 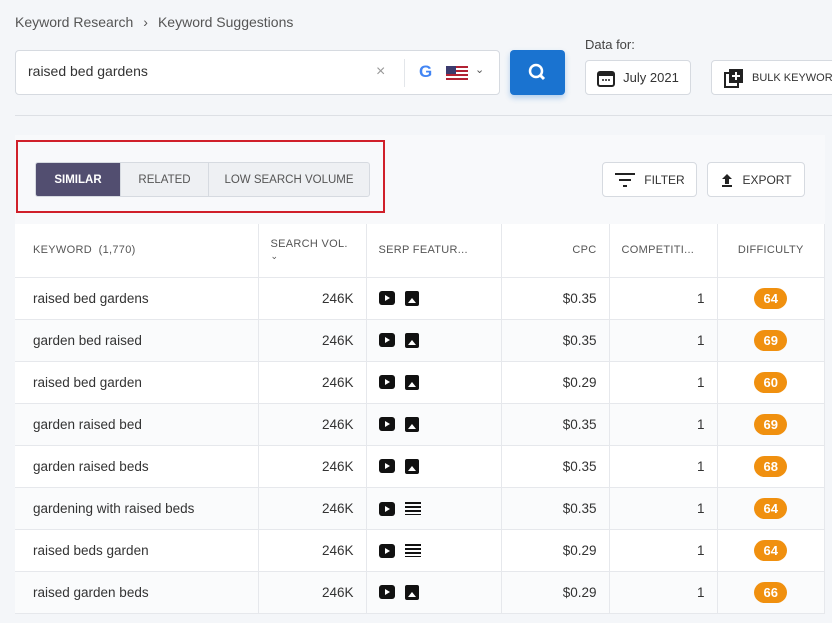 I want to click on column-search-volume: SEARCH VOL. ⌄, so click(x=312, y=251).